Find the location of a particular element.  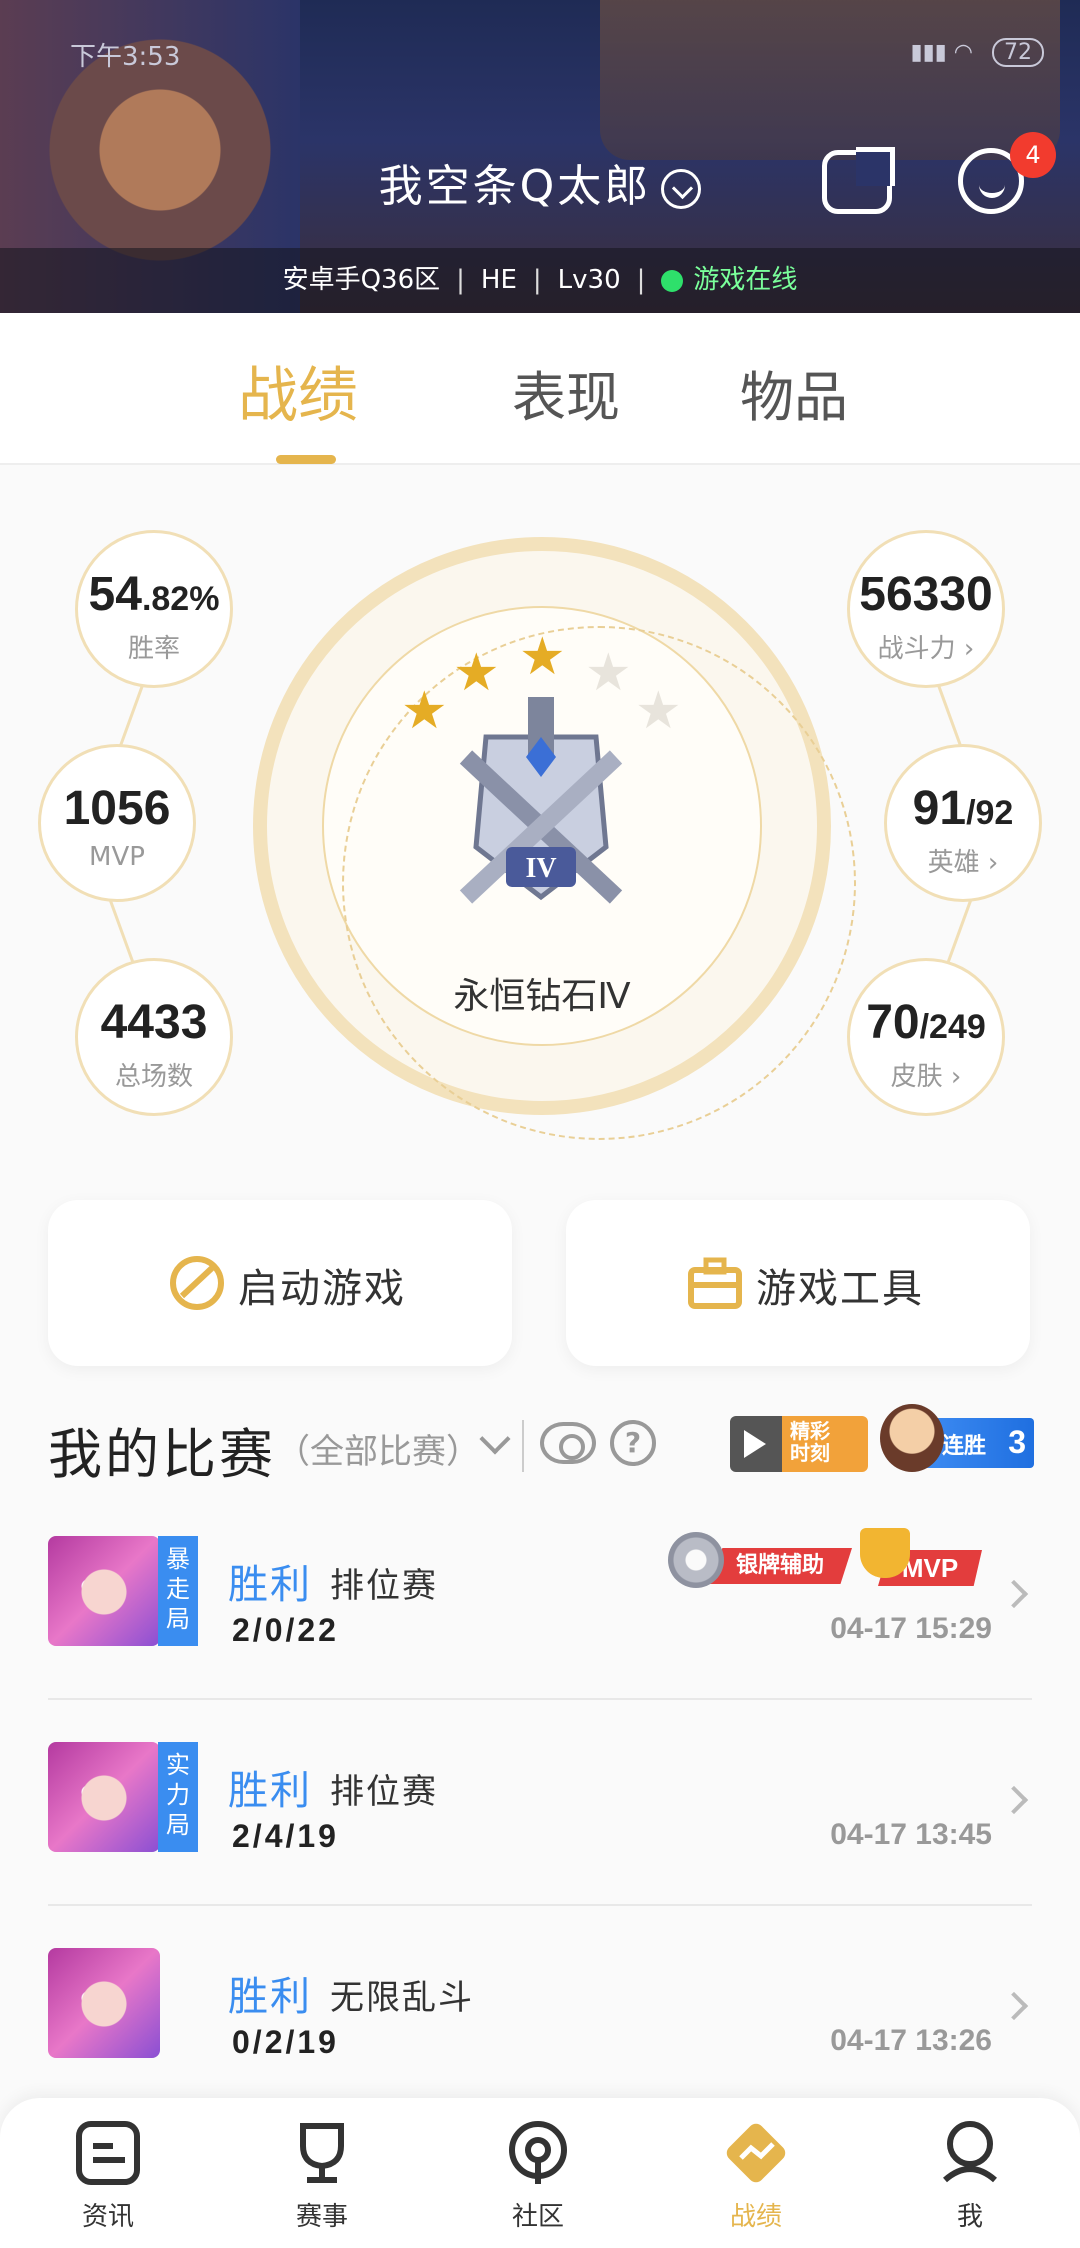

win-rate-value: 54 is located at coordinates (115, 594).